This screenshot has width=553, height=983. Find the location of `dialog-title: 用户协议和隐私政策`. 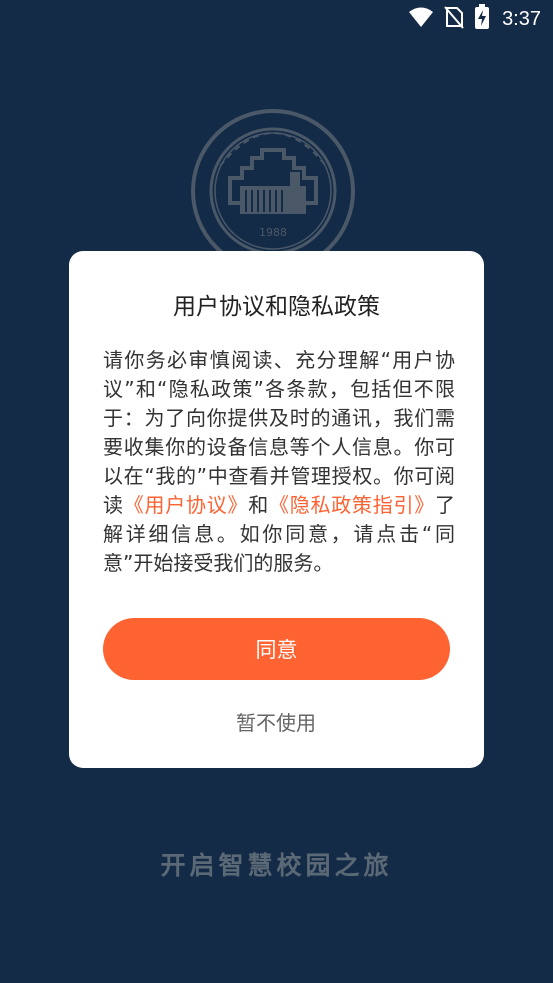

dialog-title: 用户协议和隐私政策 is located at coordinates (276, 307).